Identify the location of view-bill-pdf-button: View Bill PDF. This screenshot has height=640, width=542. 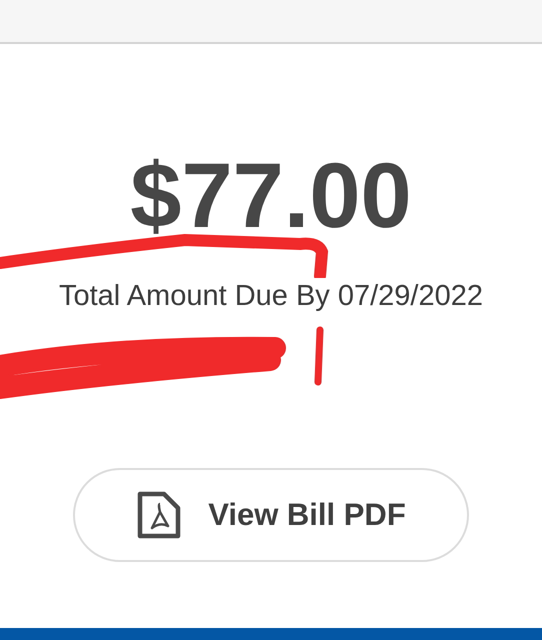
(271, 515).